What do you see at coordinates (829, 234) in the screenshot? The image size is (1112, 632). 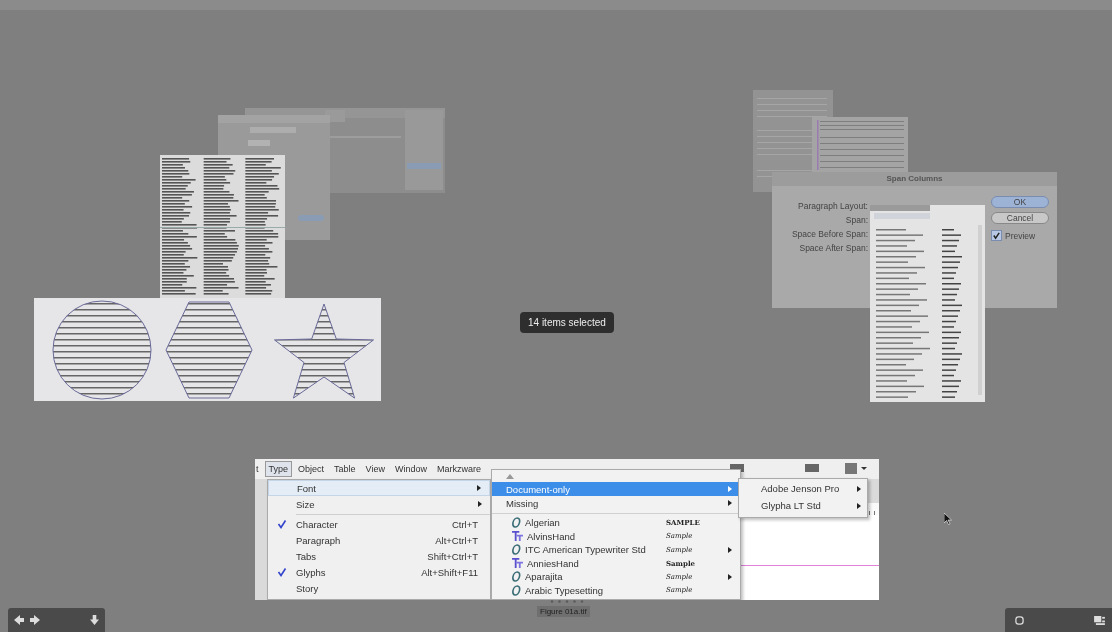 I see `field-label: Space Before Span:` at bounding box center [829, 234].